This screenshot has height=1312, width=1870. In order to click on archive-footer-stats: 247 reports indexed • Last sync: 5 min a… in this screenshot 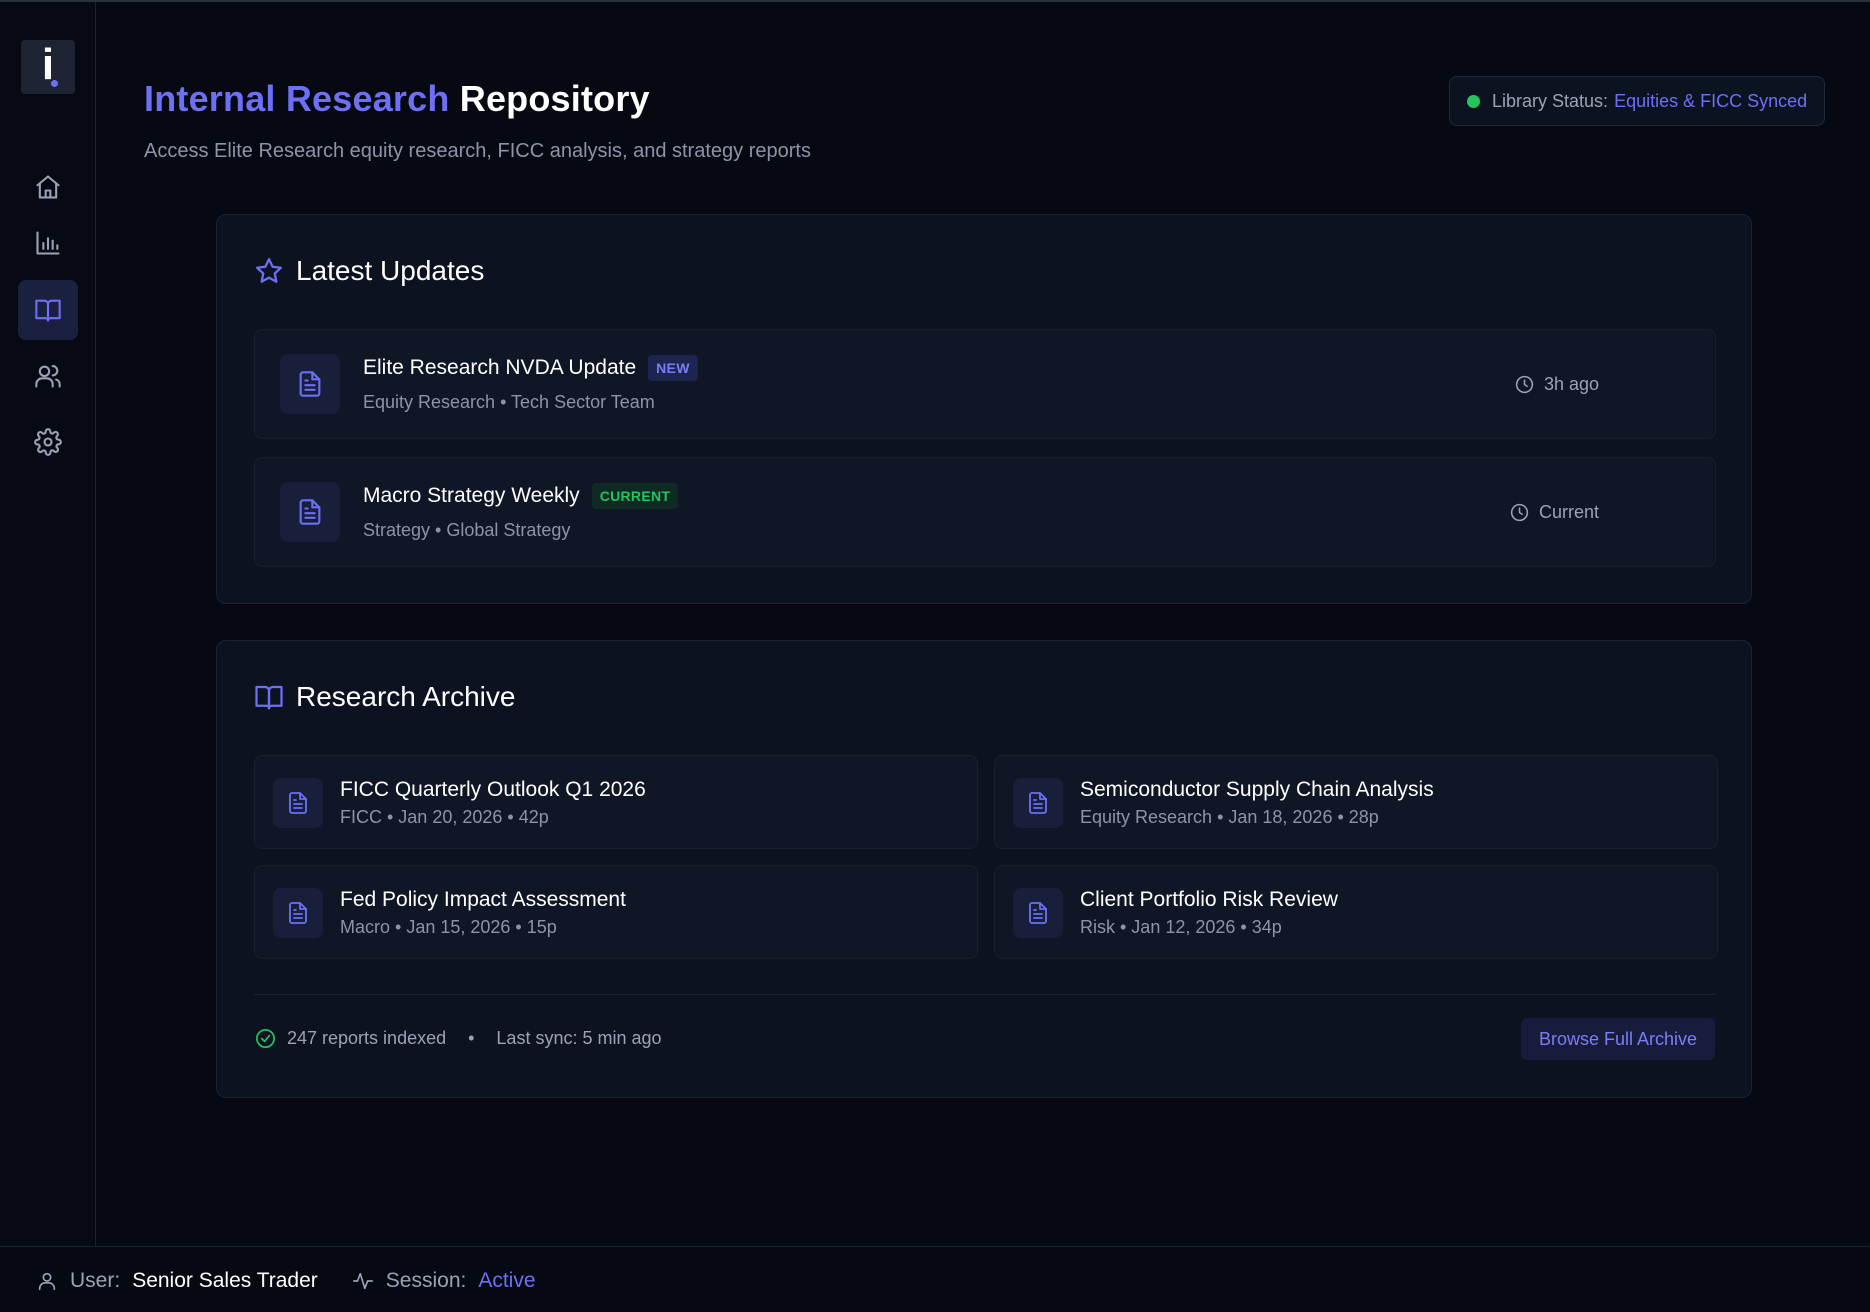, I will do `click(458, 1038)`.